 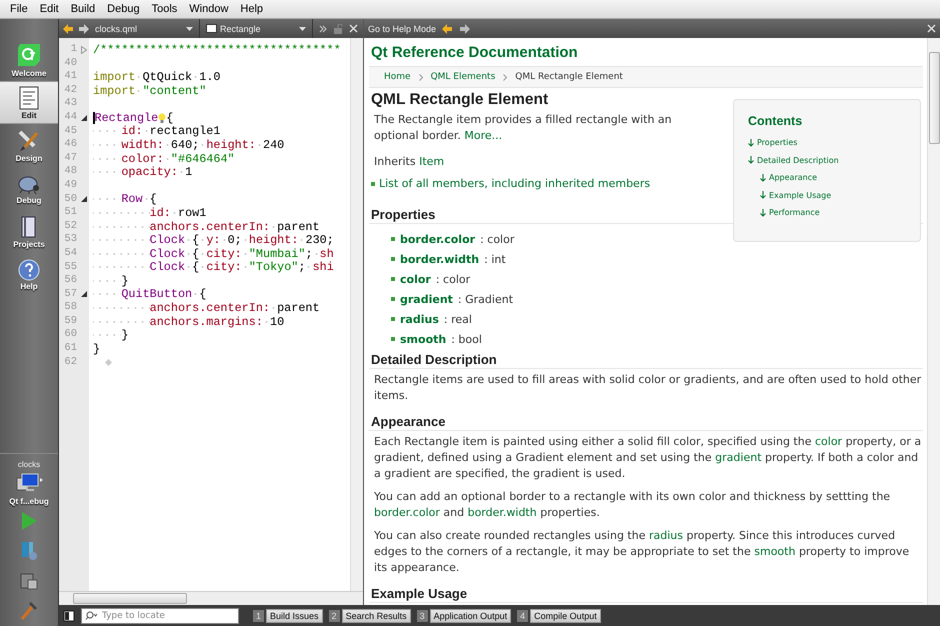 What do you see at coordinates (70, 295) in the screenshot?
I see `line-number: 57` at bounding box center [70, 295].